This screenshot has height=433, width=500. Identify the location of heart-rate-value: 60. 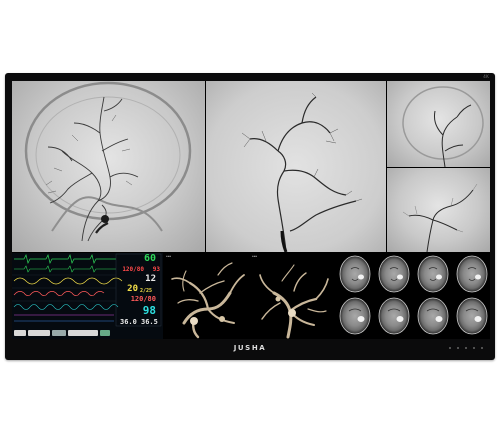
(149, 258).